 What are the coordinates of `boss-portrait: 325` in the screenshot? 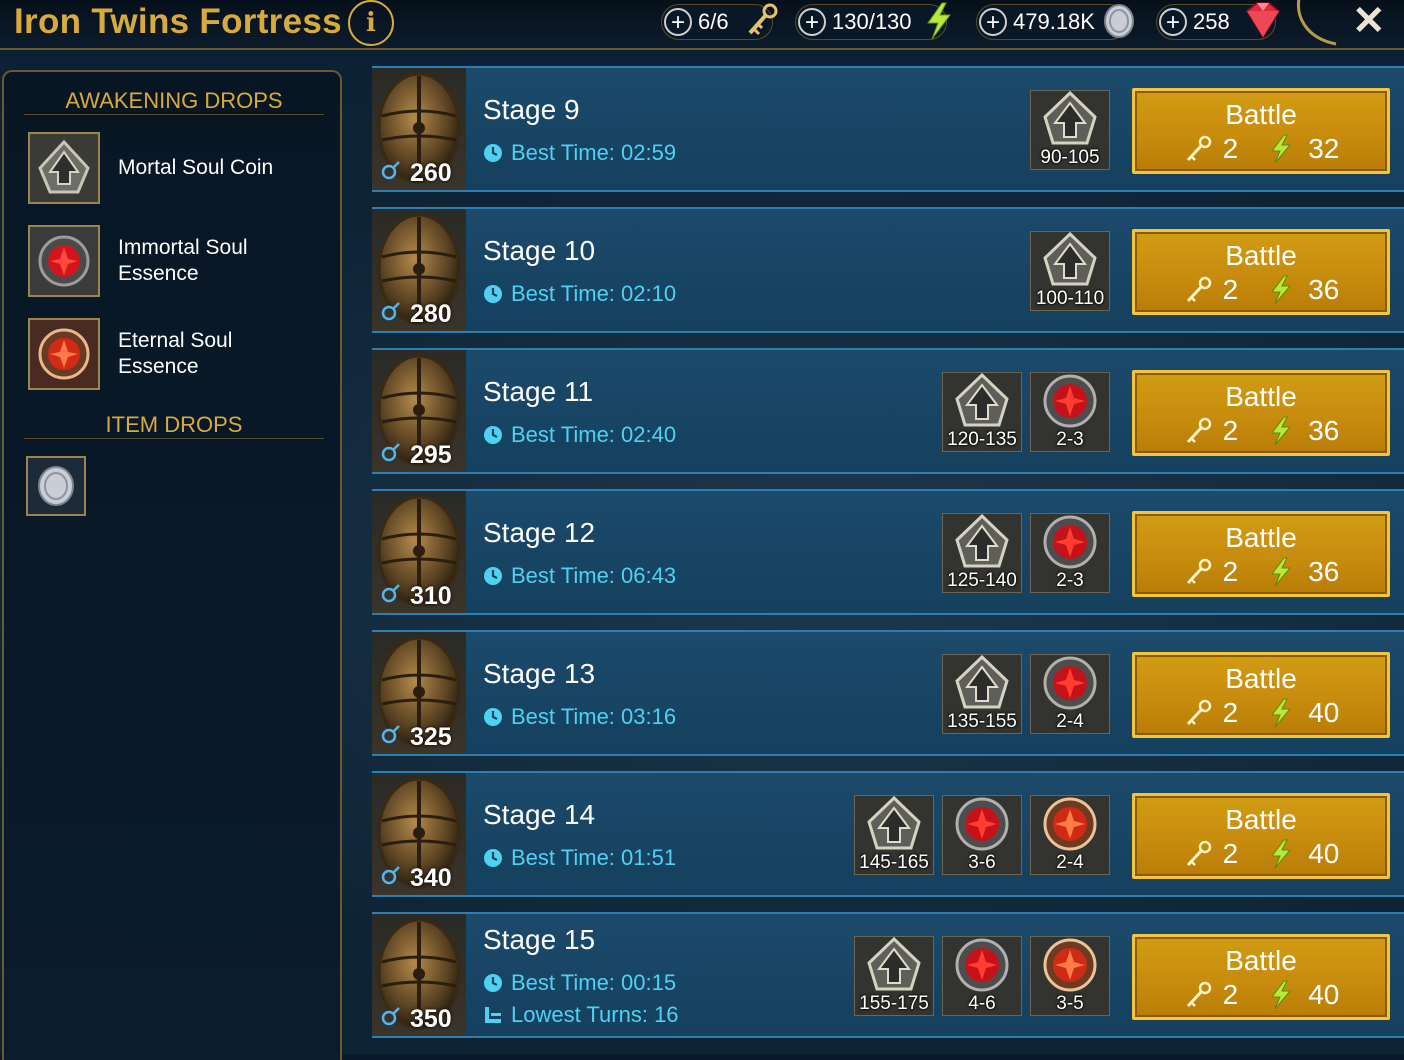 It's located at (419, 693).